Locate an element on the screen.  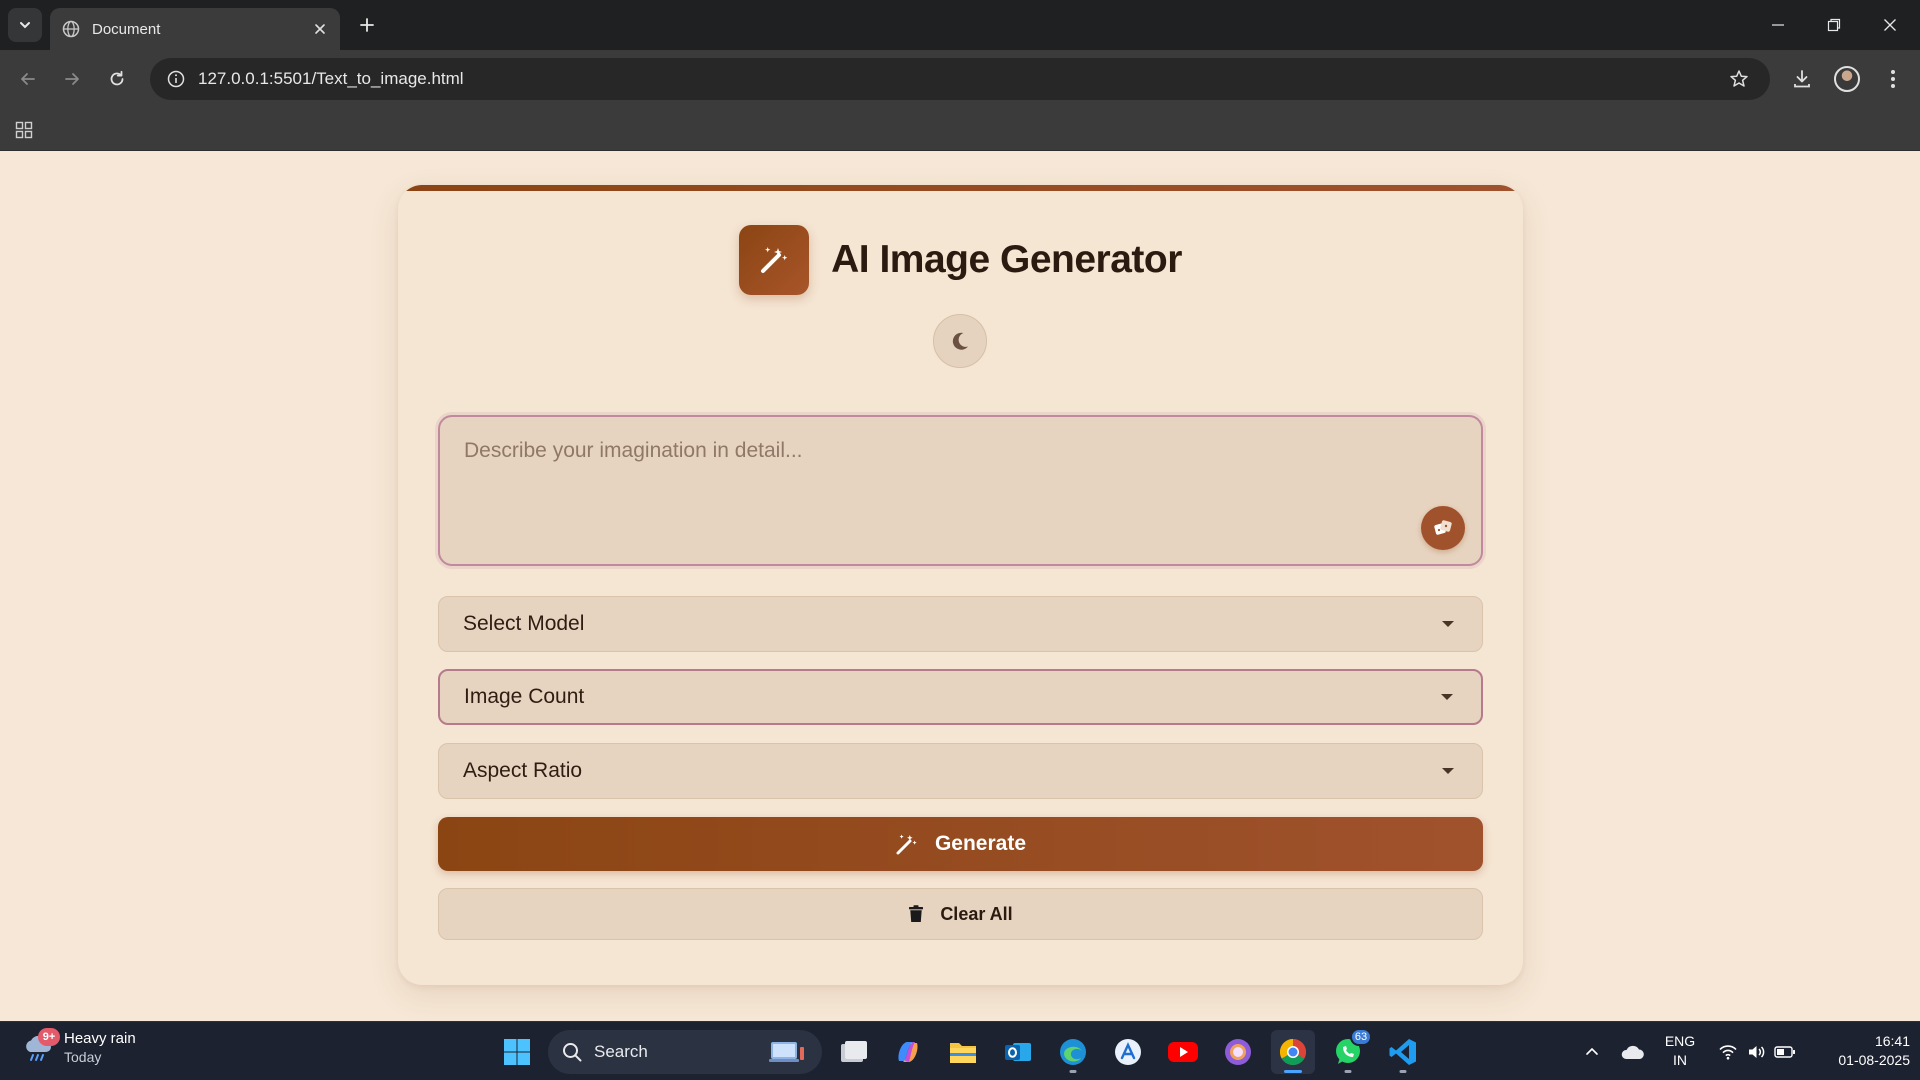
app-store-icon is located at coordinates (1128, 1052).